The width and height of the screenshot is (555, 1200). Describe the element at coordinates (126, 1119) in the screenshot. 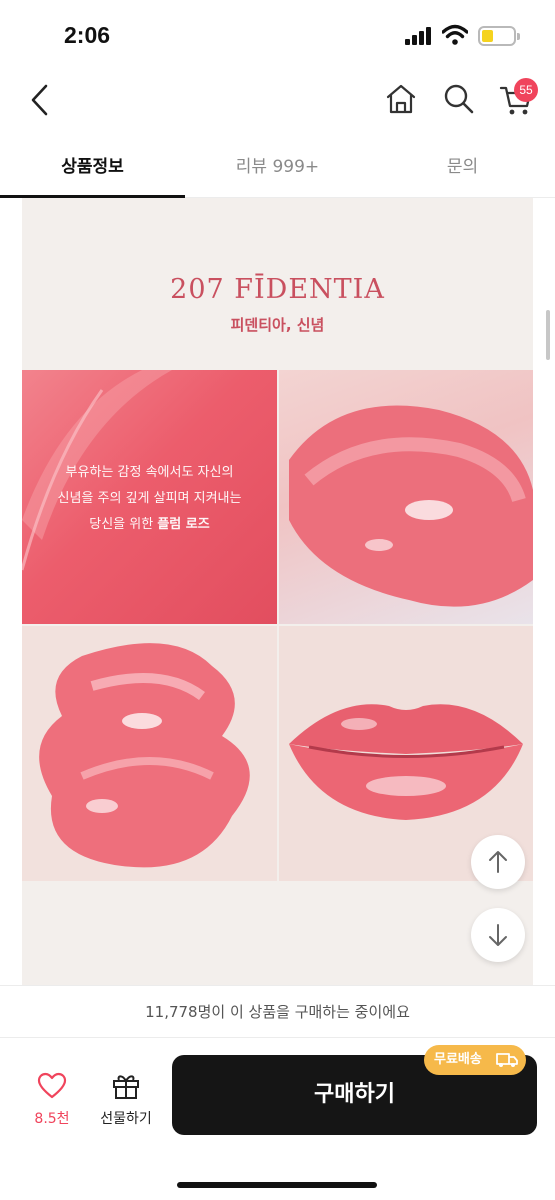

I see `gift-label: 선물하기` at that location.